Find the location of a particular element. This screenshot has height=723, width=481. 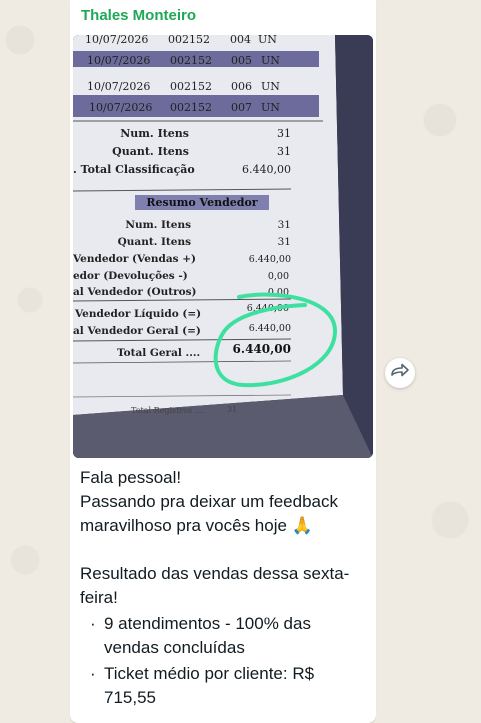

vendor-label: Vendedor Líquido (=) is located at coordinates (137, 314).